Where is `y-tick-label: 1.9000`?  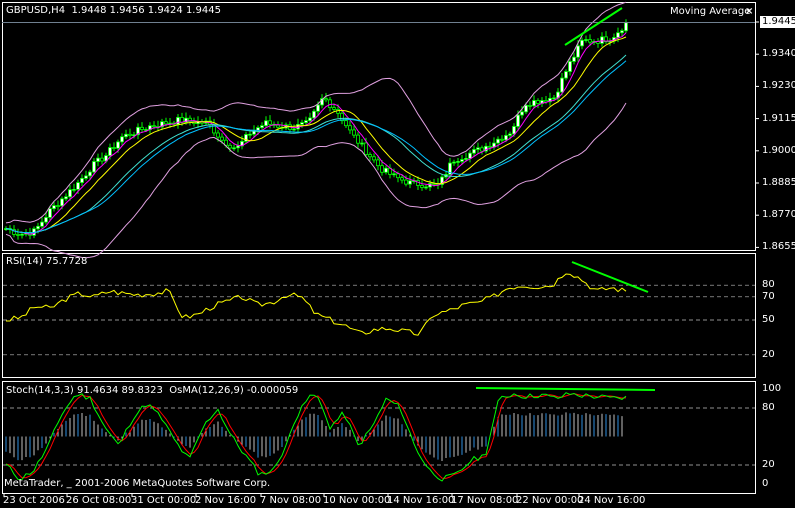
y-tick-label: 1.9000 is located at coordinates (778, 150).